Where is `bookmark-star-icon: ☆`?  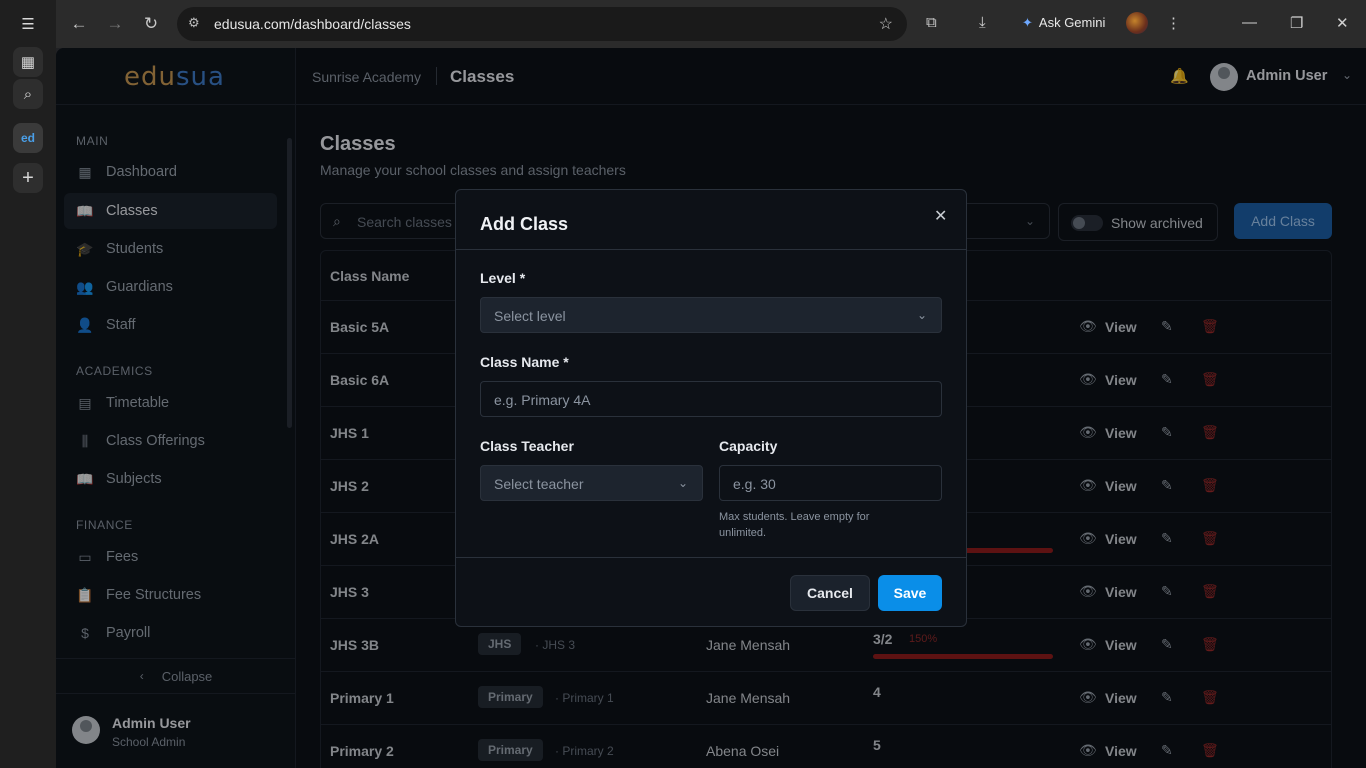 bookmark-star-icon: ☆ is located at coordinates (886, 24).